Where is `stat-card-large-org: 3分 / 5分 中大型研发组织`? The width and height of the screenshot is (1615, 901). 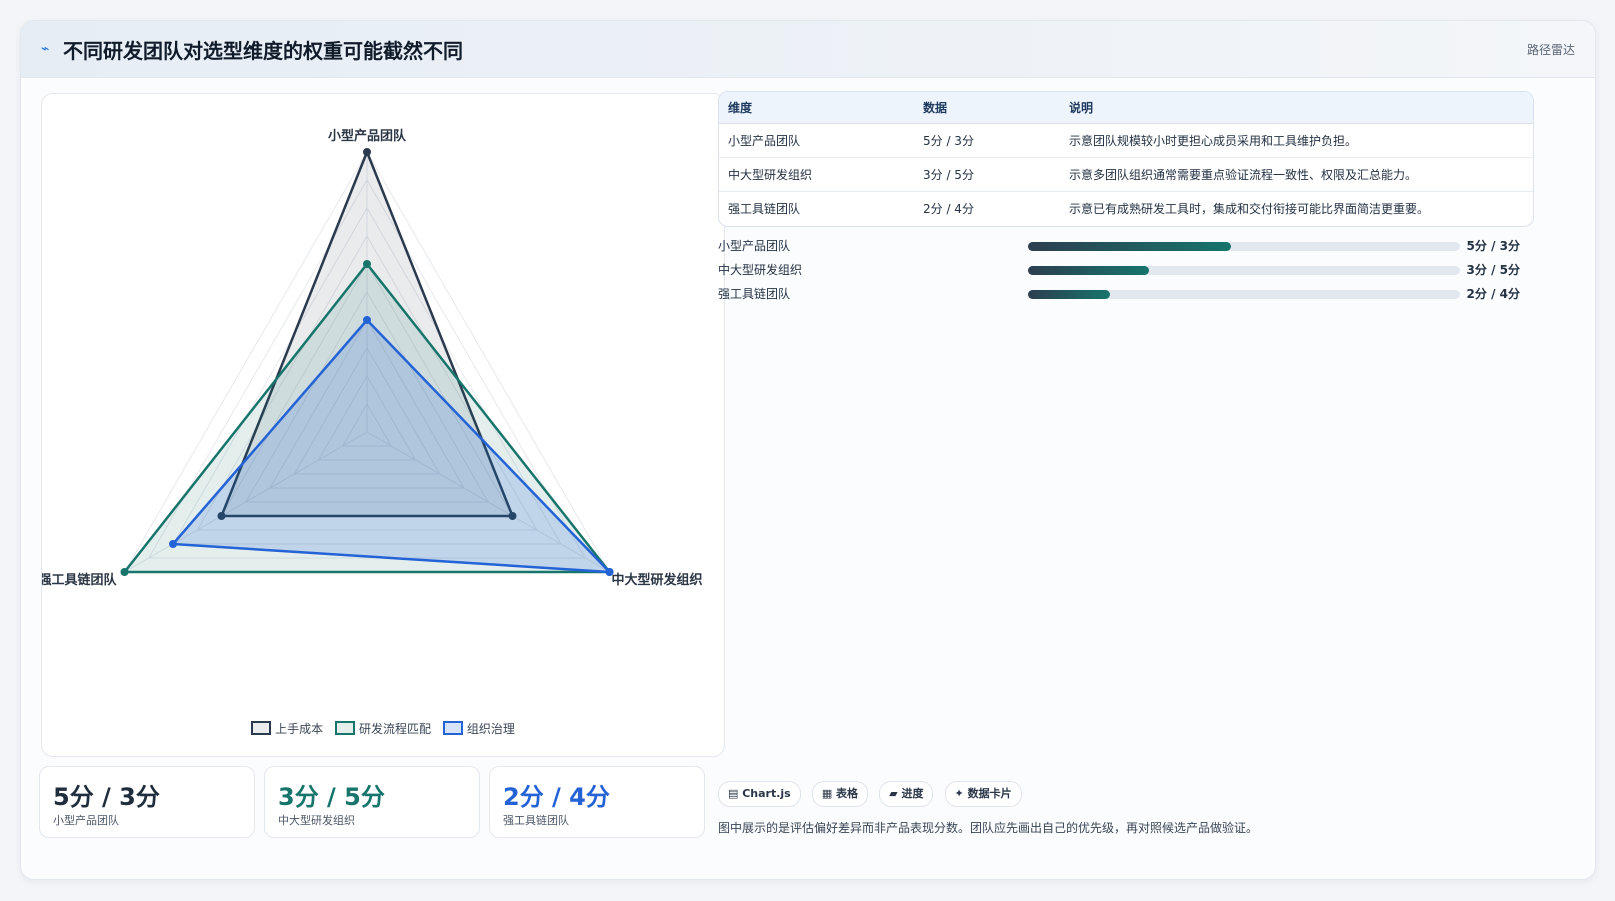 stat-card-large-org: 3分 / 5分 中大型研发组织 is located at coordinates (372, 802).